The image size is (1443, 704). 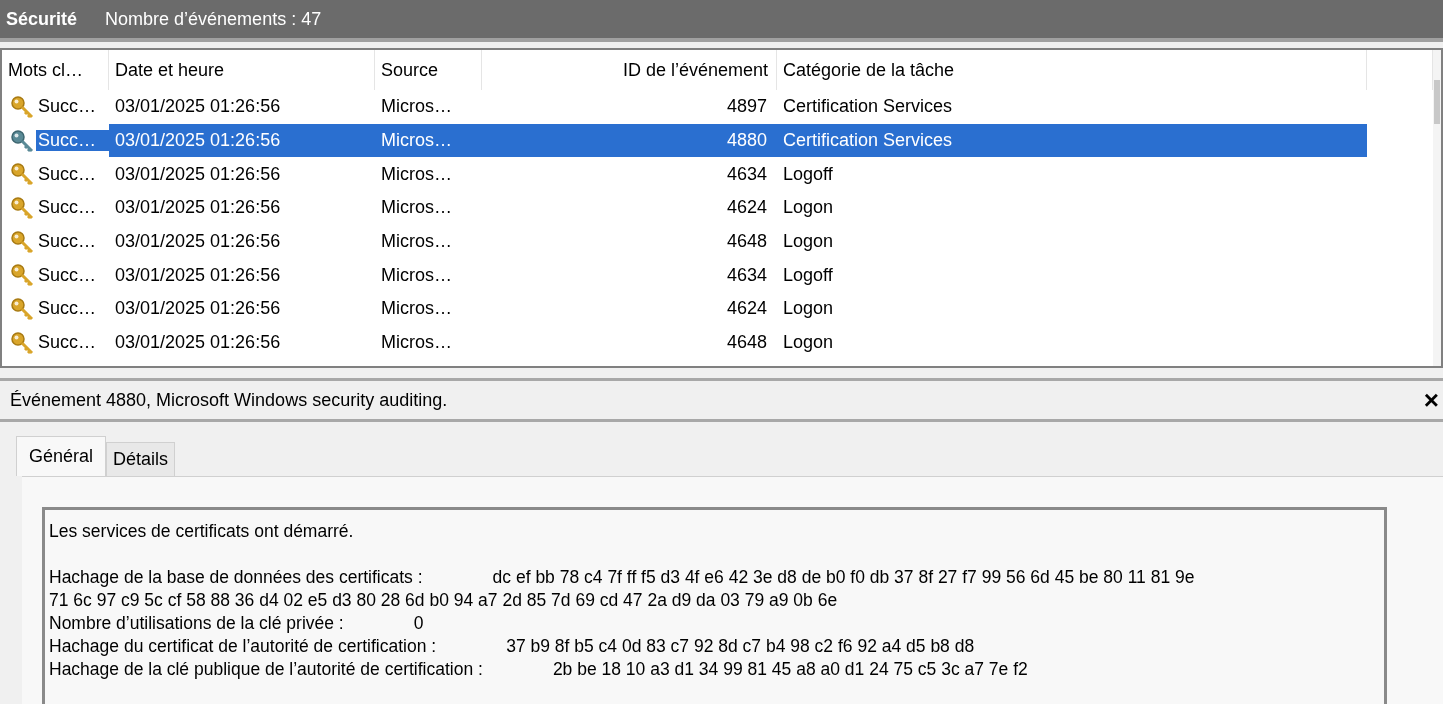 I want to click on table-cell: 03/01/2025 01:26:56, so click(x=242, y=140).